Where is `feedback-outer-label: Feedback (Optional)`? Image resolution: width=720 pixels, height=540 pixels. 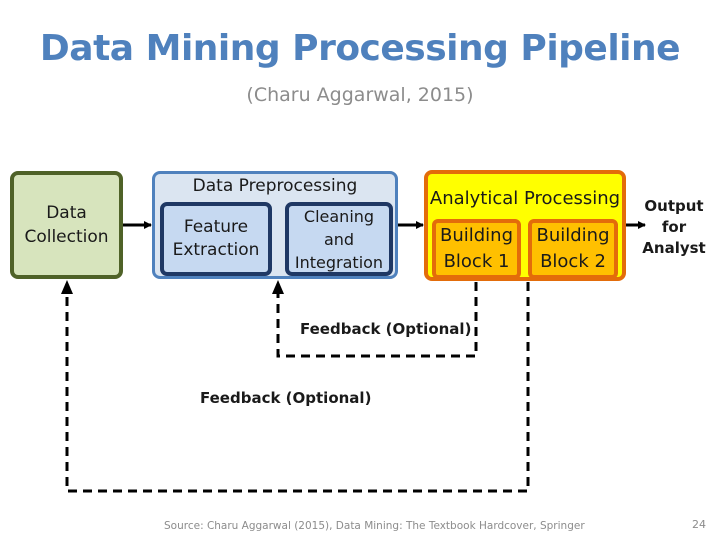 feedback-outer-label: Feedback (Optional) is located at coordinates (286, 398).